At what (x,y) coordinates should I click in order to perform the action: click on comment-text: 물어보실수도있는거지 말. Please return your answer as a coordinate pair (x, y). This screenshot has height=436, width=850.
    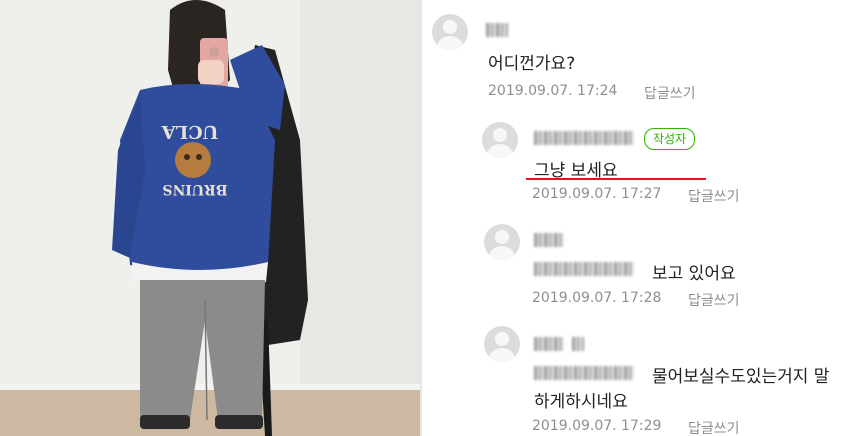
    Looking at the image, I should click on (741, 377).